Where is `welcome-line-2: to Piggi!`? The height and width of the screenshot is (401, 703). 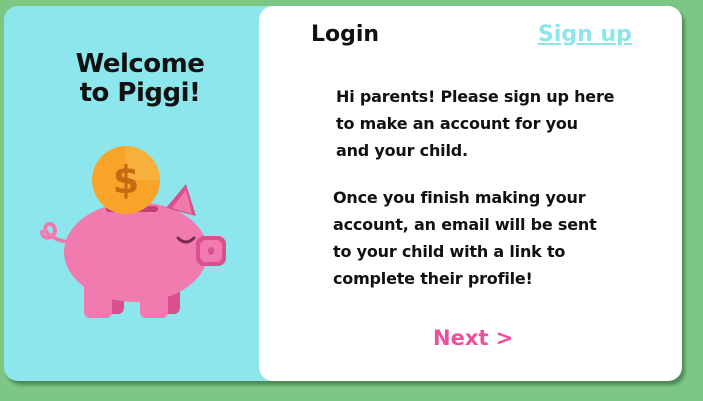 welcome-line-2: to Piggi! is located at coordinates (140, 93).